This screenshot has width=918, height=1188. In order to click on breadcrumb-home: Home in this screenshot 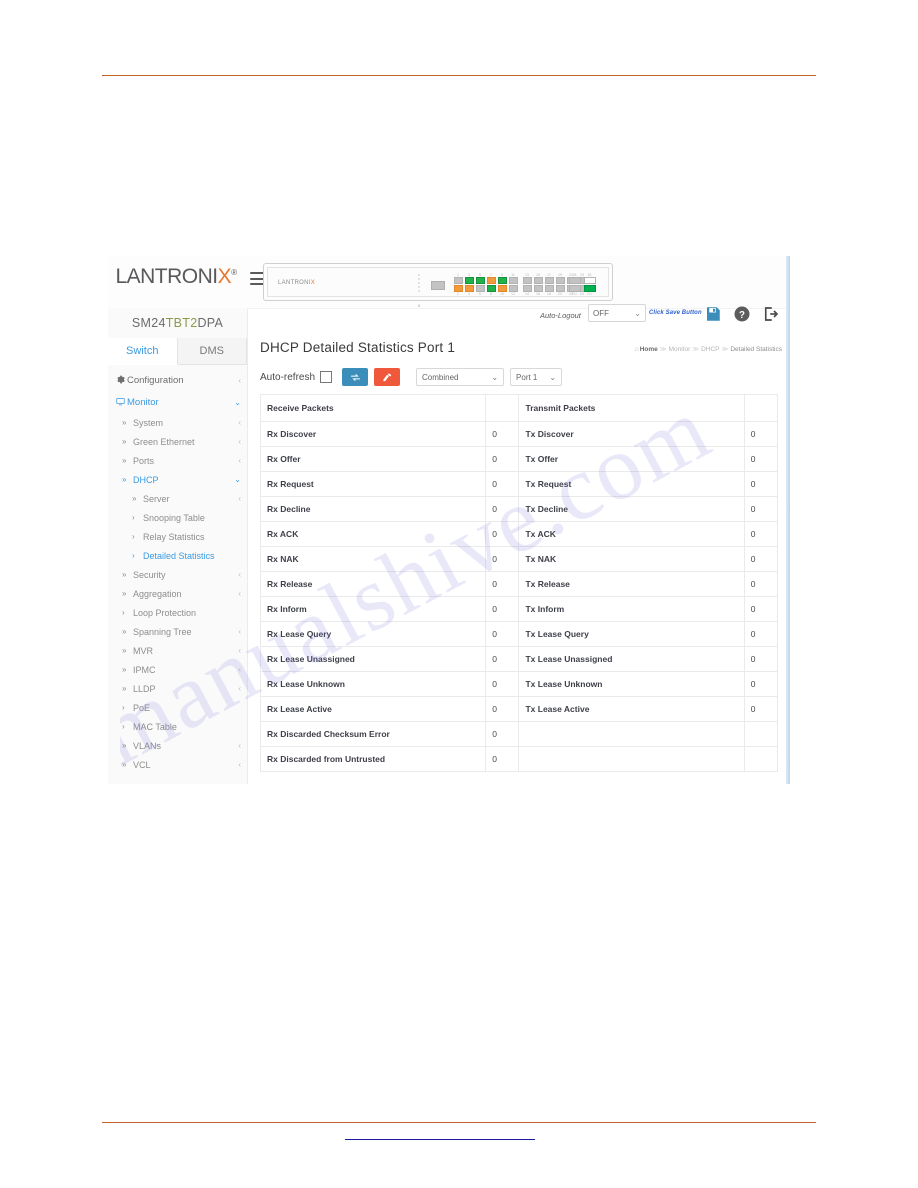, I will do `click(649, 349)`.